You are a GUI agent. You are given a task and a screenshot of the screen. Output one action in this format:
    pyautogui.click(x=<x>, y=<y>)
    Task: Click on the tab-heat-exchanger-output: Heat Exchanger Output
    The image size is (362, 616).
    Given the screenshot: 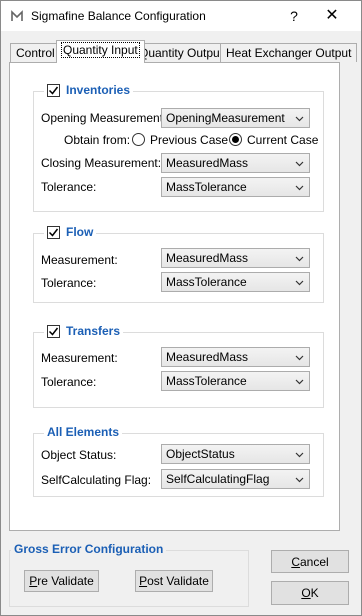 What is the action you would take?
    pyautogui.click(x=289, y=52)
    